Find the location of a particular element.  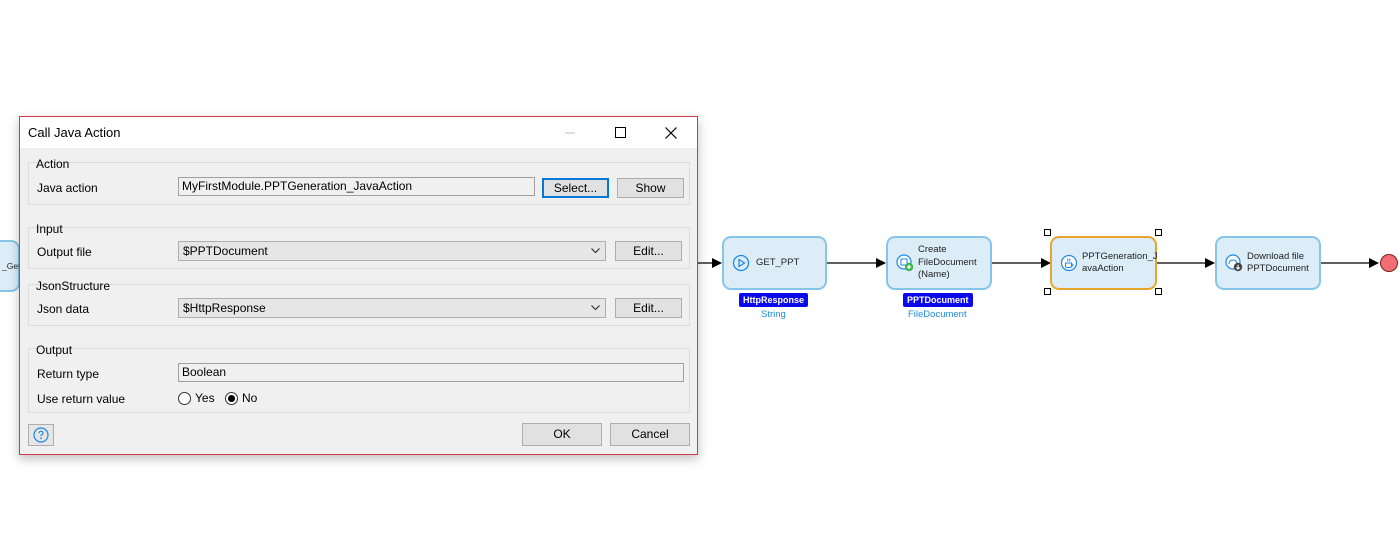

minimize-button is located at coordinates (570, 132).